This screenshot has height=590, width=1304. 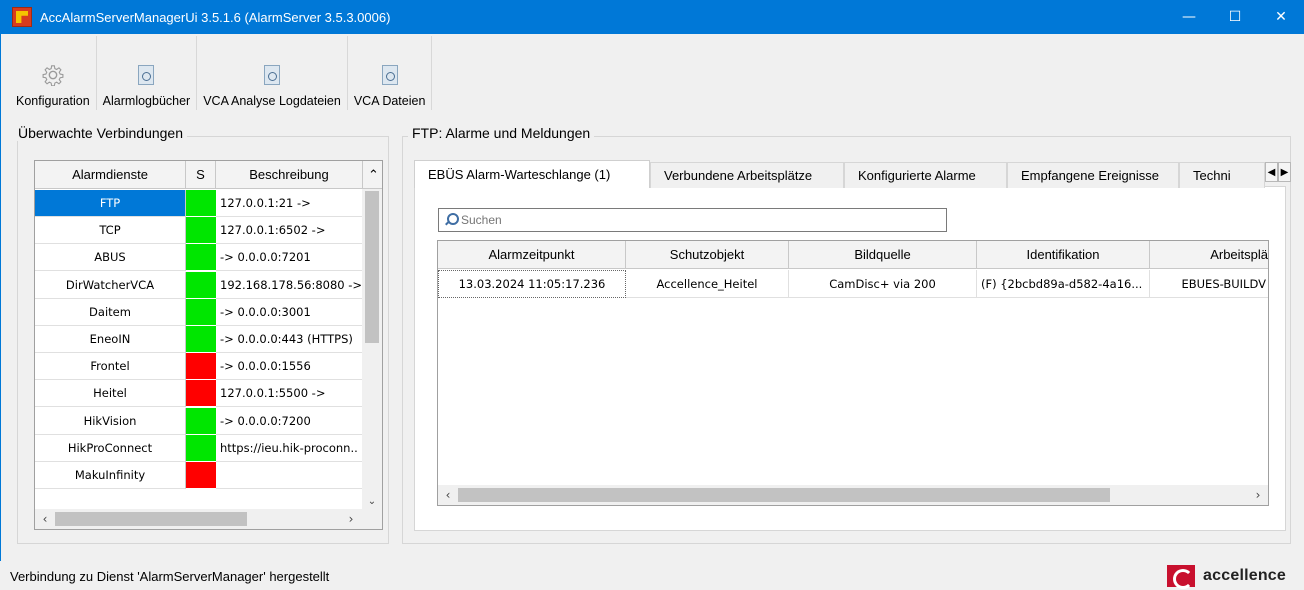 I want to click on column-header-protected-object: Schutzobjekt, so click(x=707, y=255).